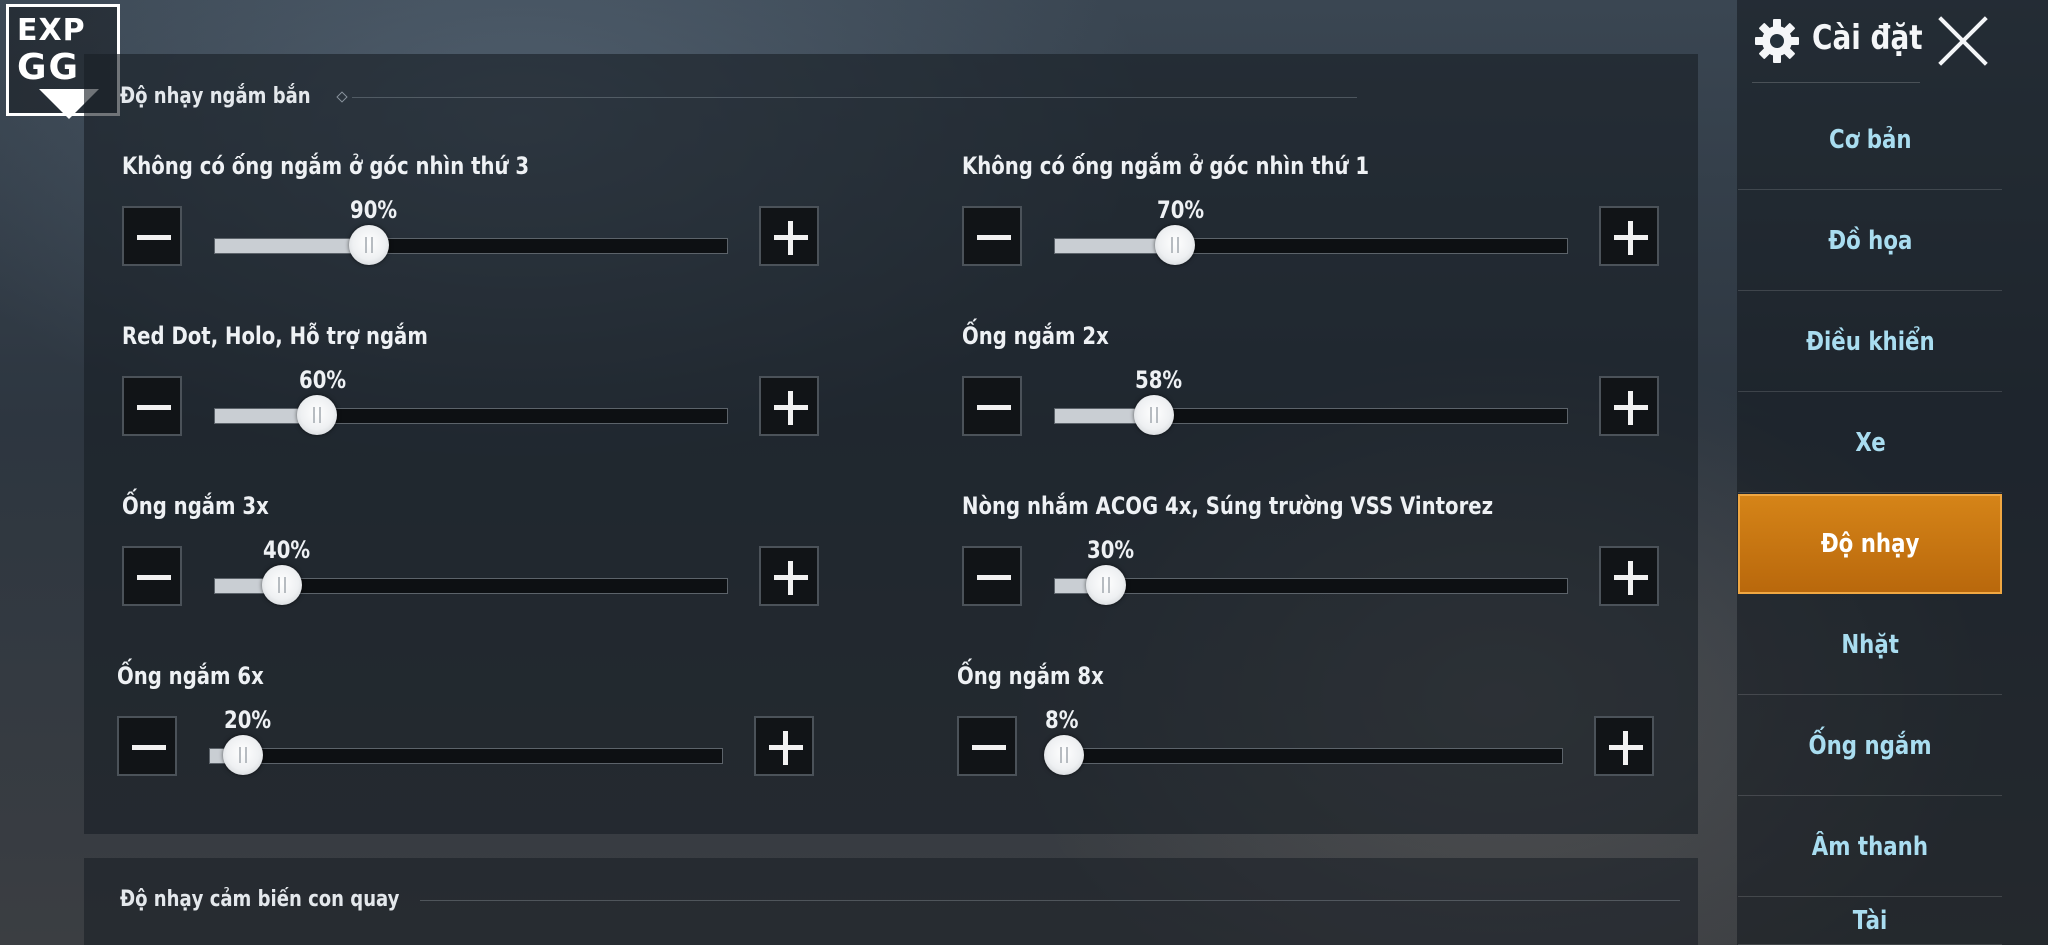 The width and height of the screenshot is (2048, 945). What do you see at coordinates (472, 387) in the screenshot?
I see `sensitivity-setting: Red Dot, Holo, Hỗ trợ ngắm 60%` at bounding box center [472, 387].